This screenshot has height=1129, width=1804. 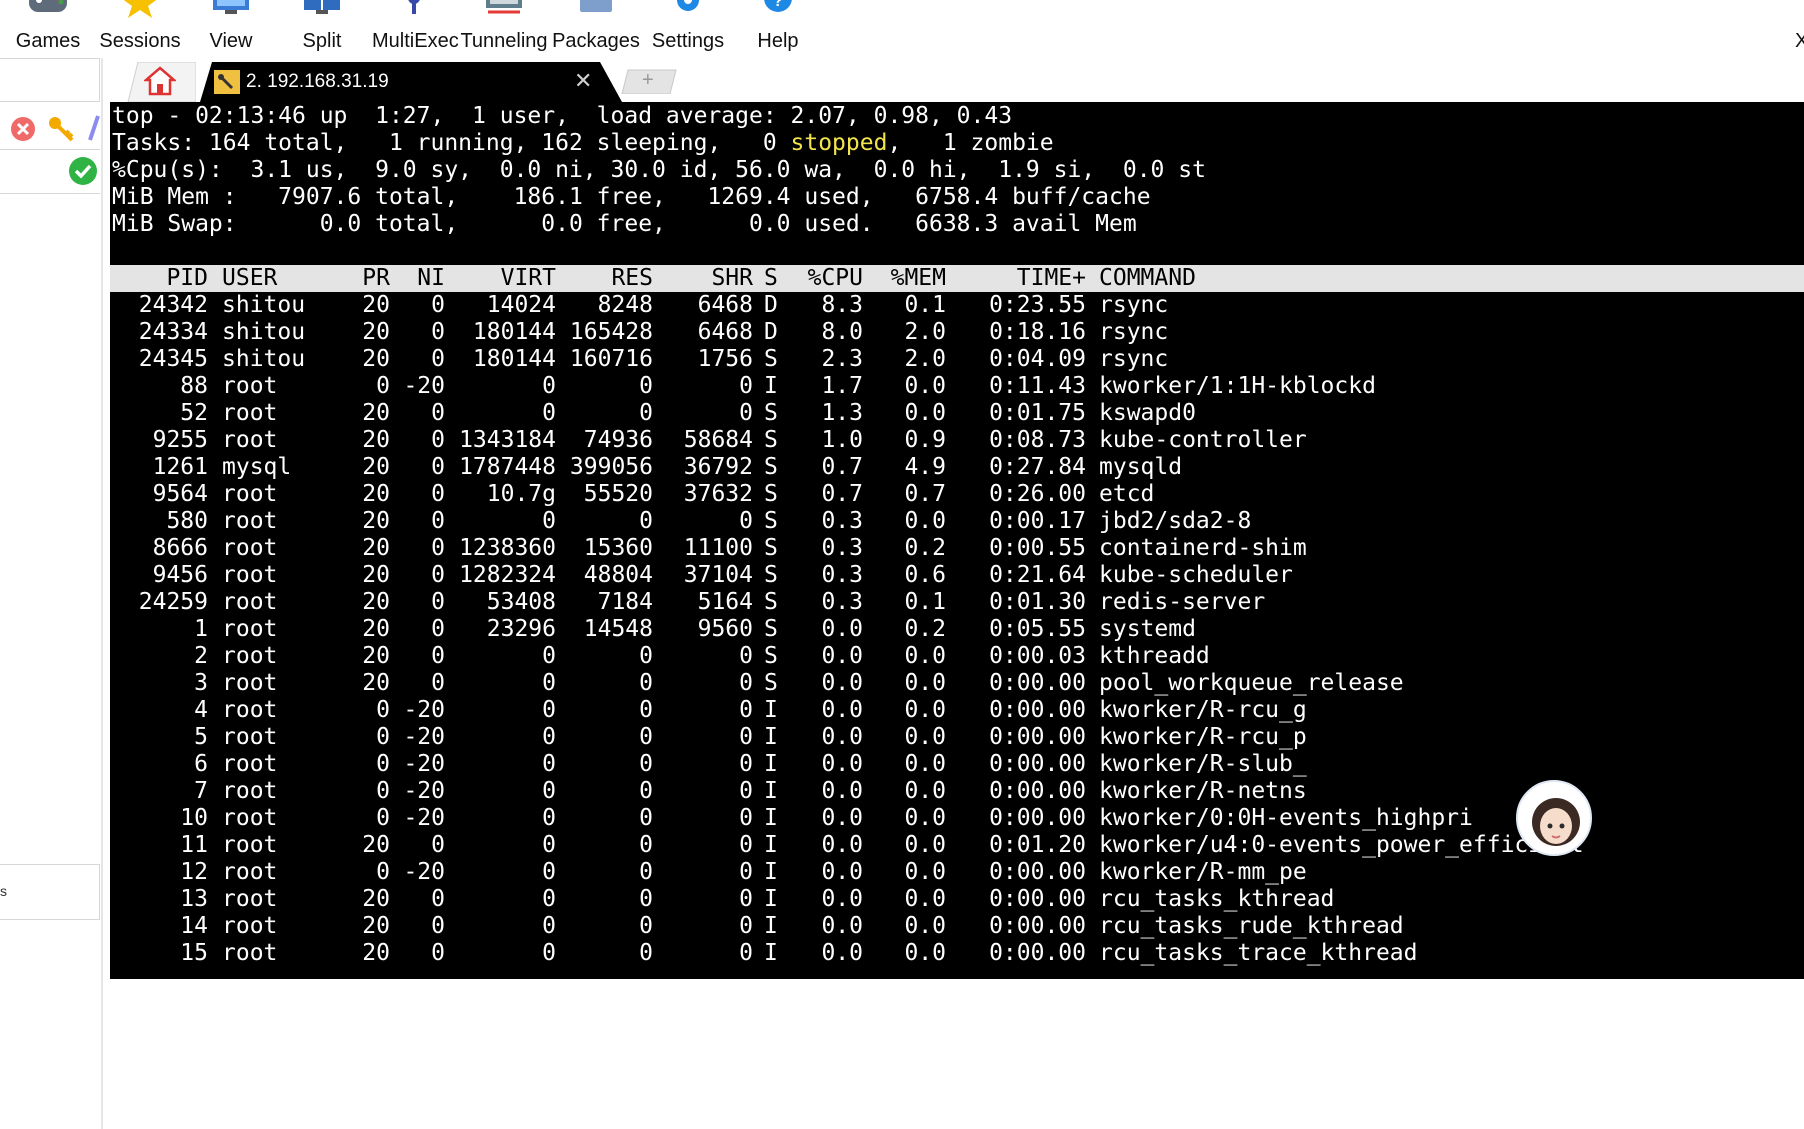 I want to click on process-state: I, so click(x=771, y=953).